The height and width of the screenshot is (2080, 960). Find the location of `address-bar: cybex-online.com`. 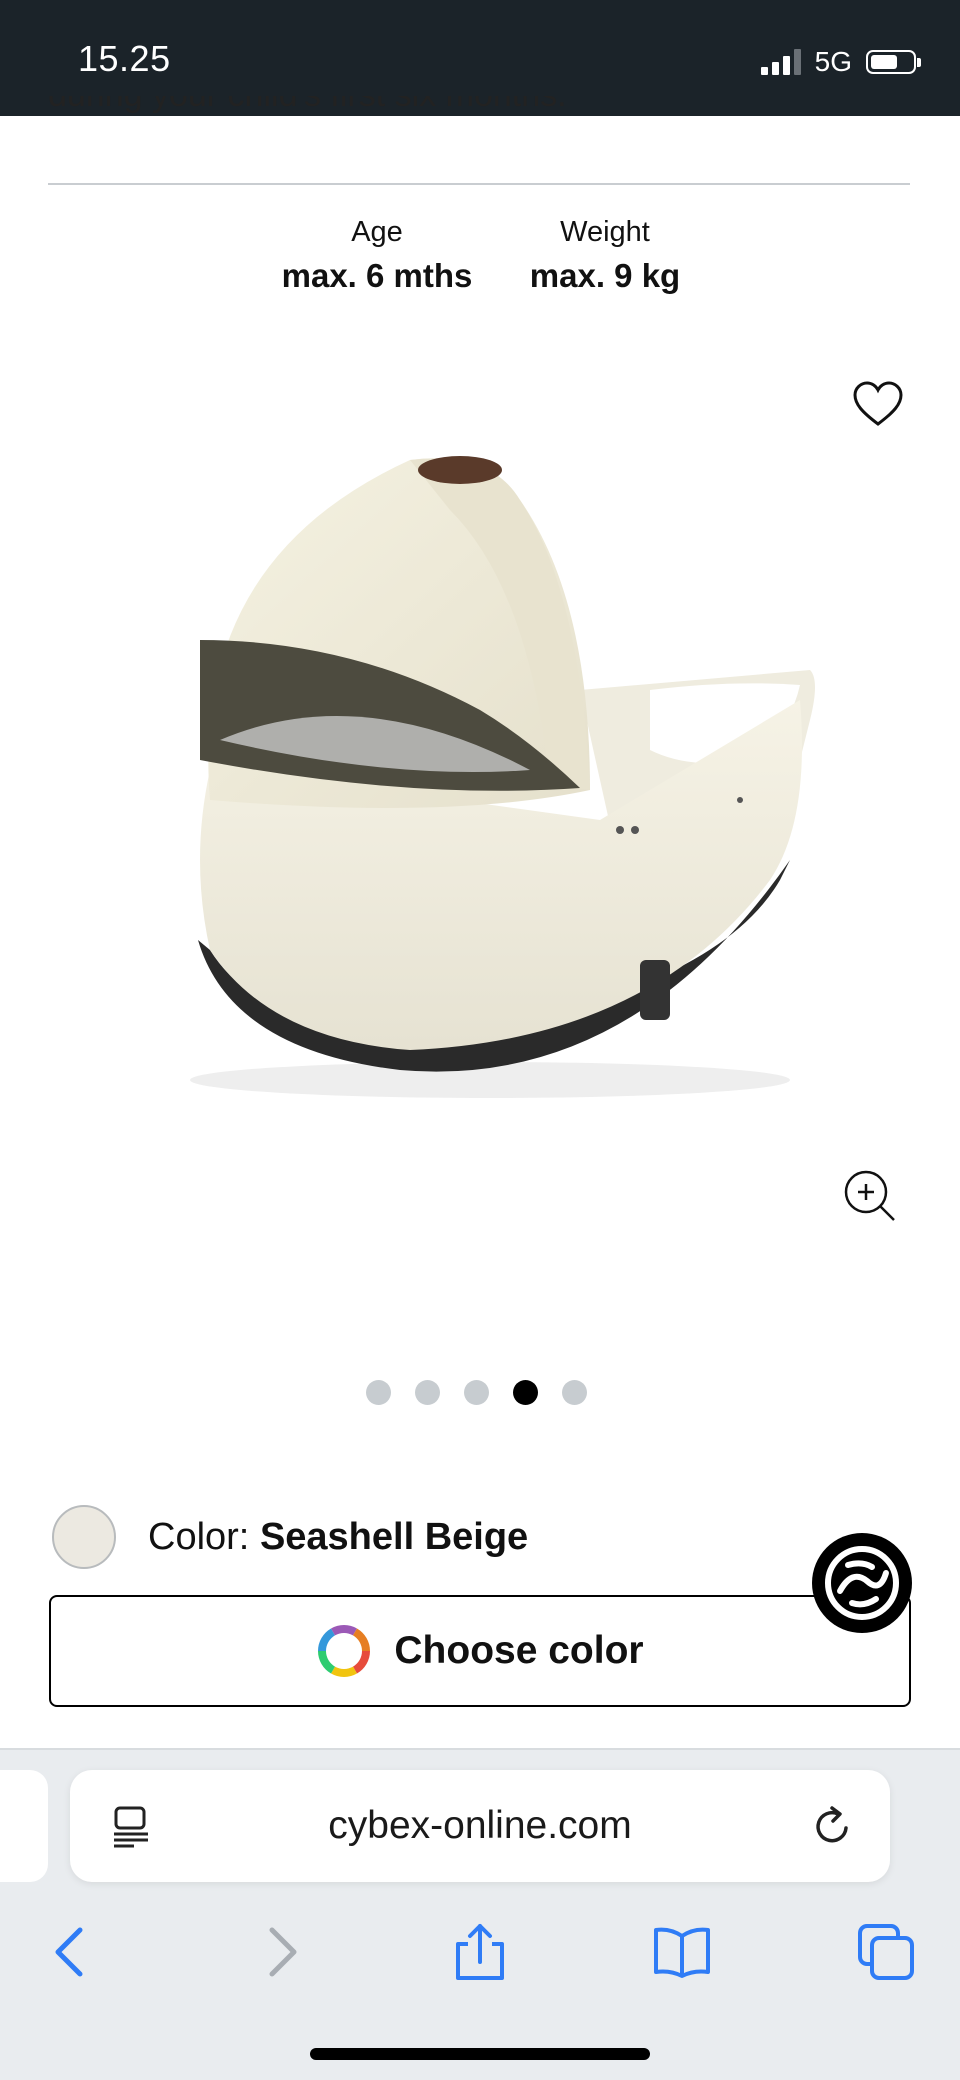

address-bar: cybex-online.com is located at coordinates (480, 1826).